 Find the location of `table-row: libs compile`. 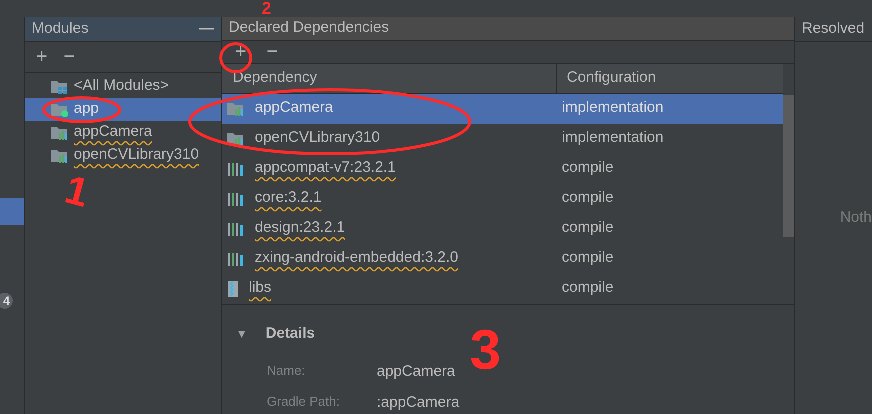

table-row: libs compile is located at coordinates (502, 289).